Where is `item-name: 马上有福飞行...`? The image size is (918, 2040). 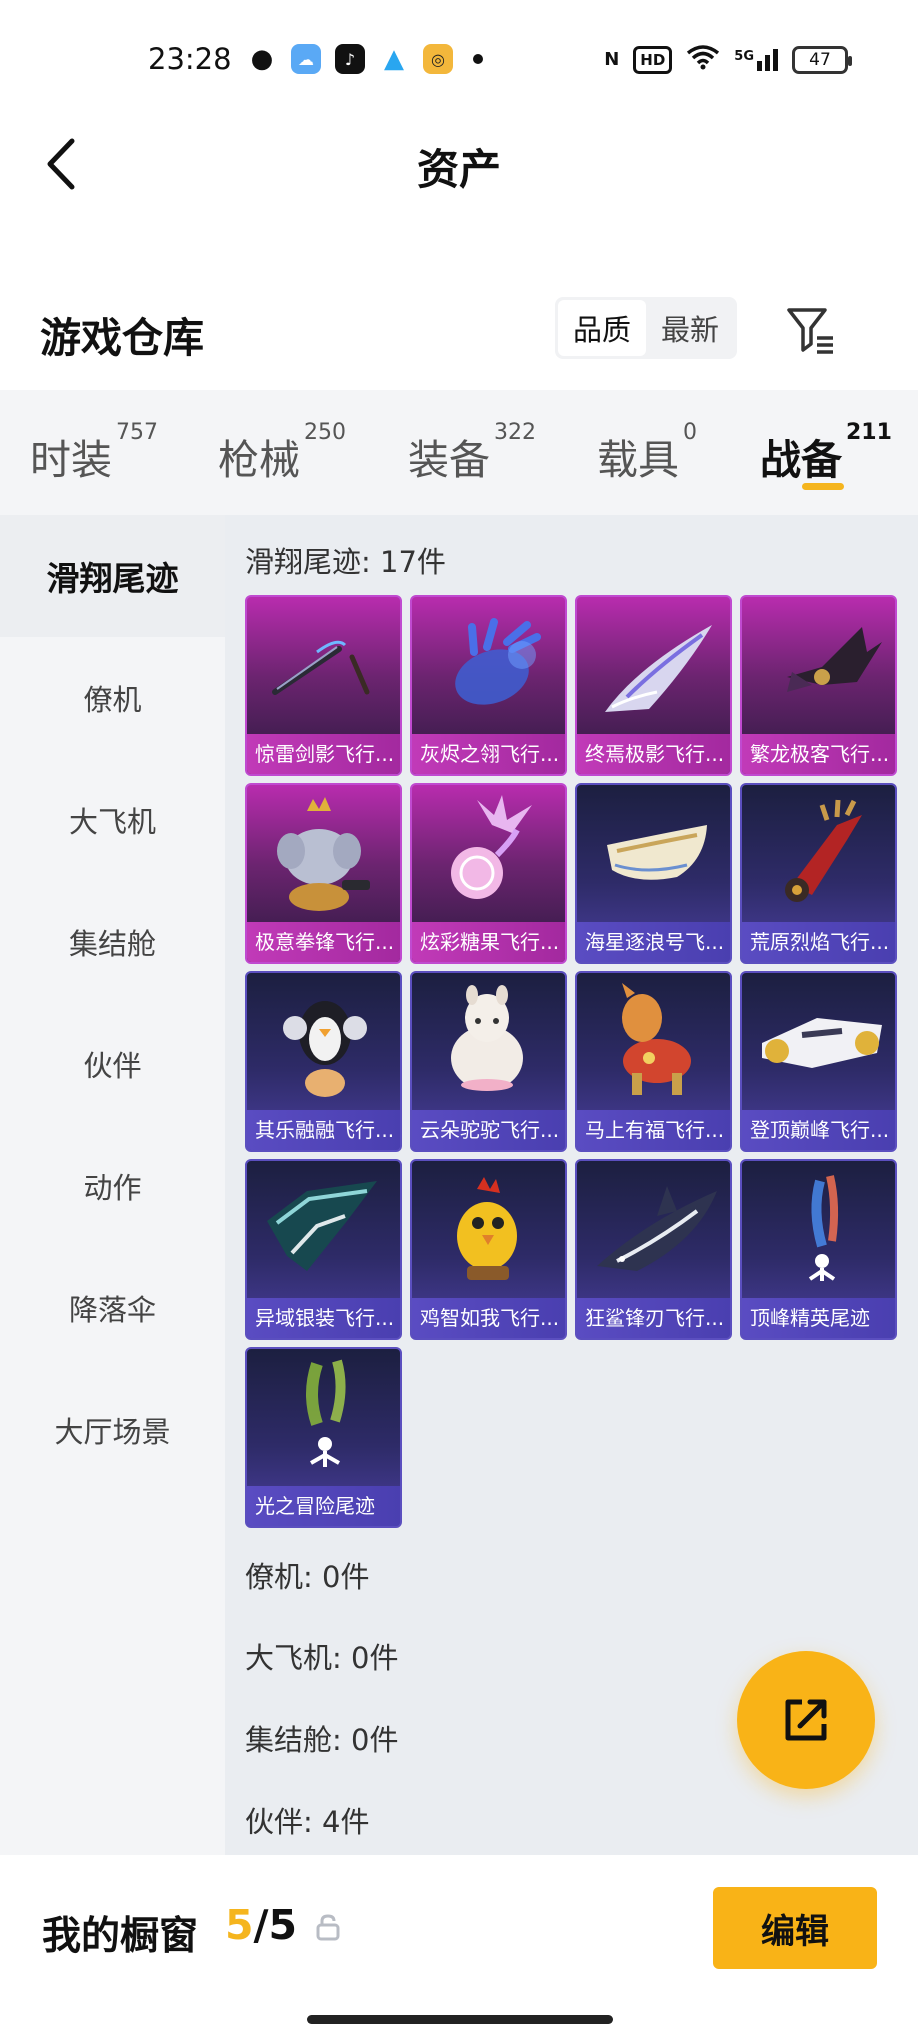 item-name: 马上有福飞行... is located at coordinates (653, 1130).